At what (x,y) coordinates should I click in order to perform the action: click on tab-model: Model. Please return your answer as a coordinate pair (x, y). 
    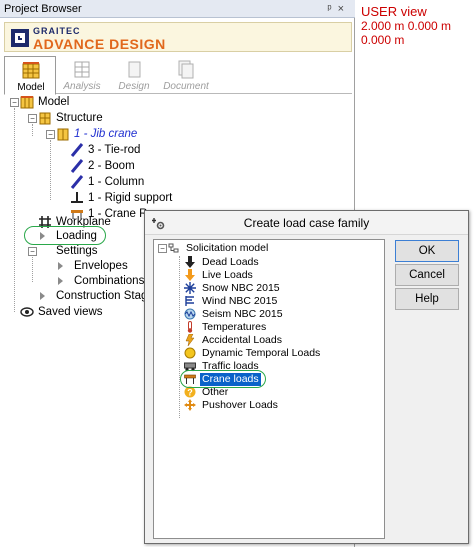
    Looking at the image, I should click on (30, 75).